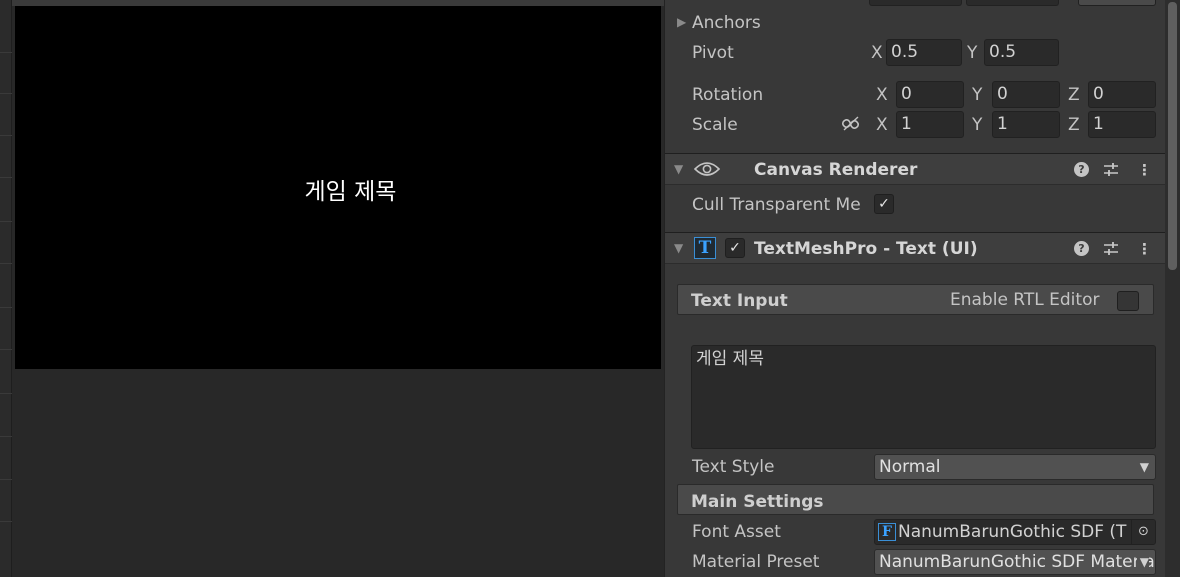  What do you see at coordinates (877, 53) in the screenshot?
I see `pivot-x-axis-label: X` at bounding box center [877, 53].